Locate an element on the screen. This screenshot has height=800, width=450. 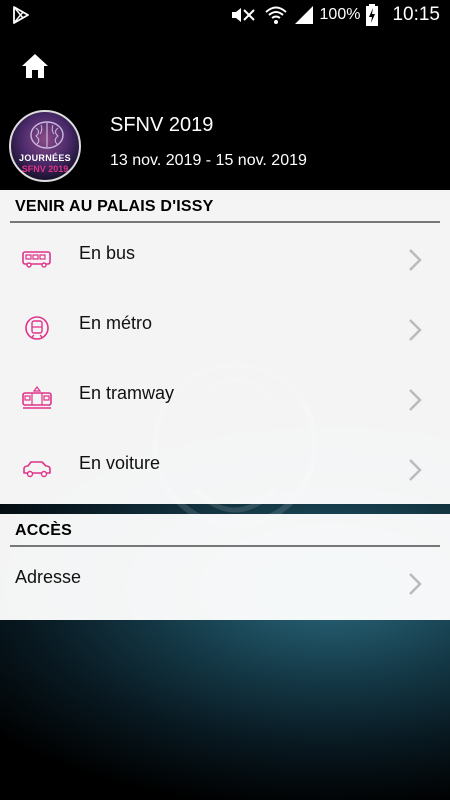
status-bar: 100% 10:15 is located at coordinates (225, 15).